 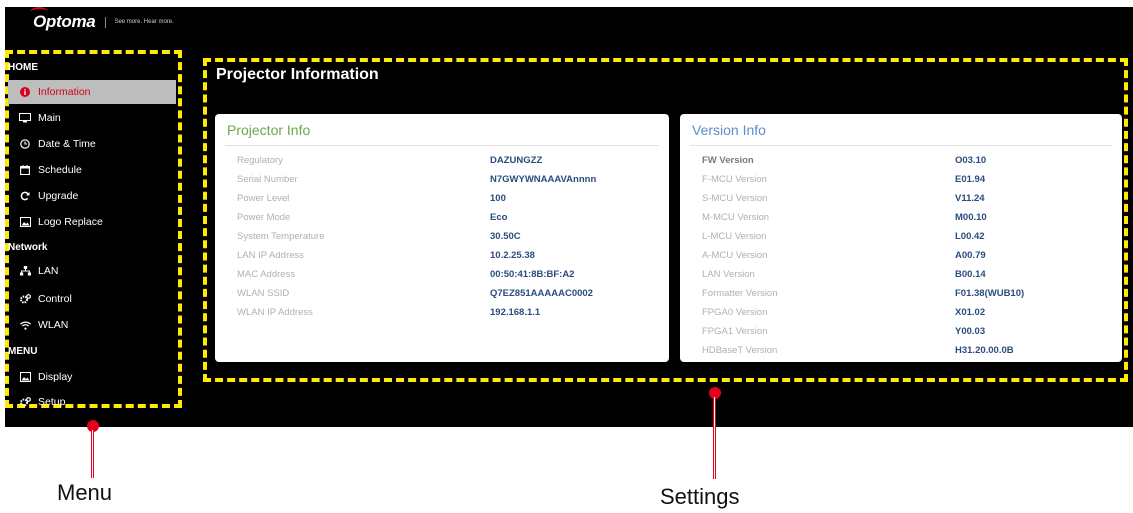 I want to click on menu-item-date-time: Date & Time, so click(x=92, y=144).